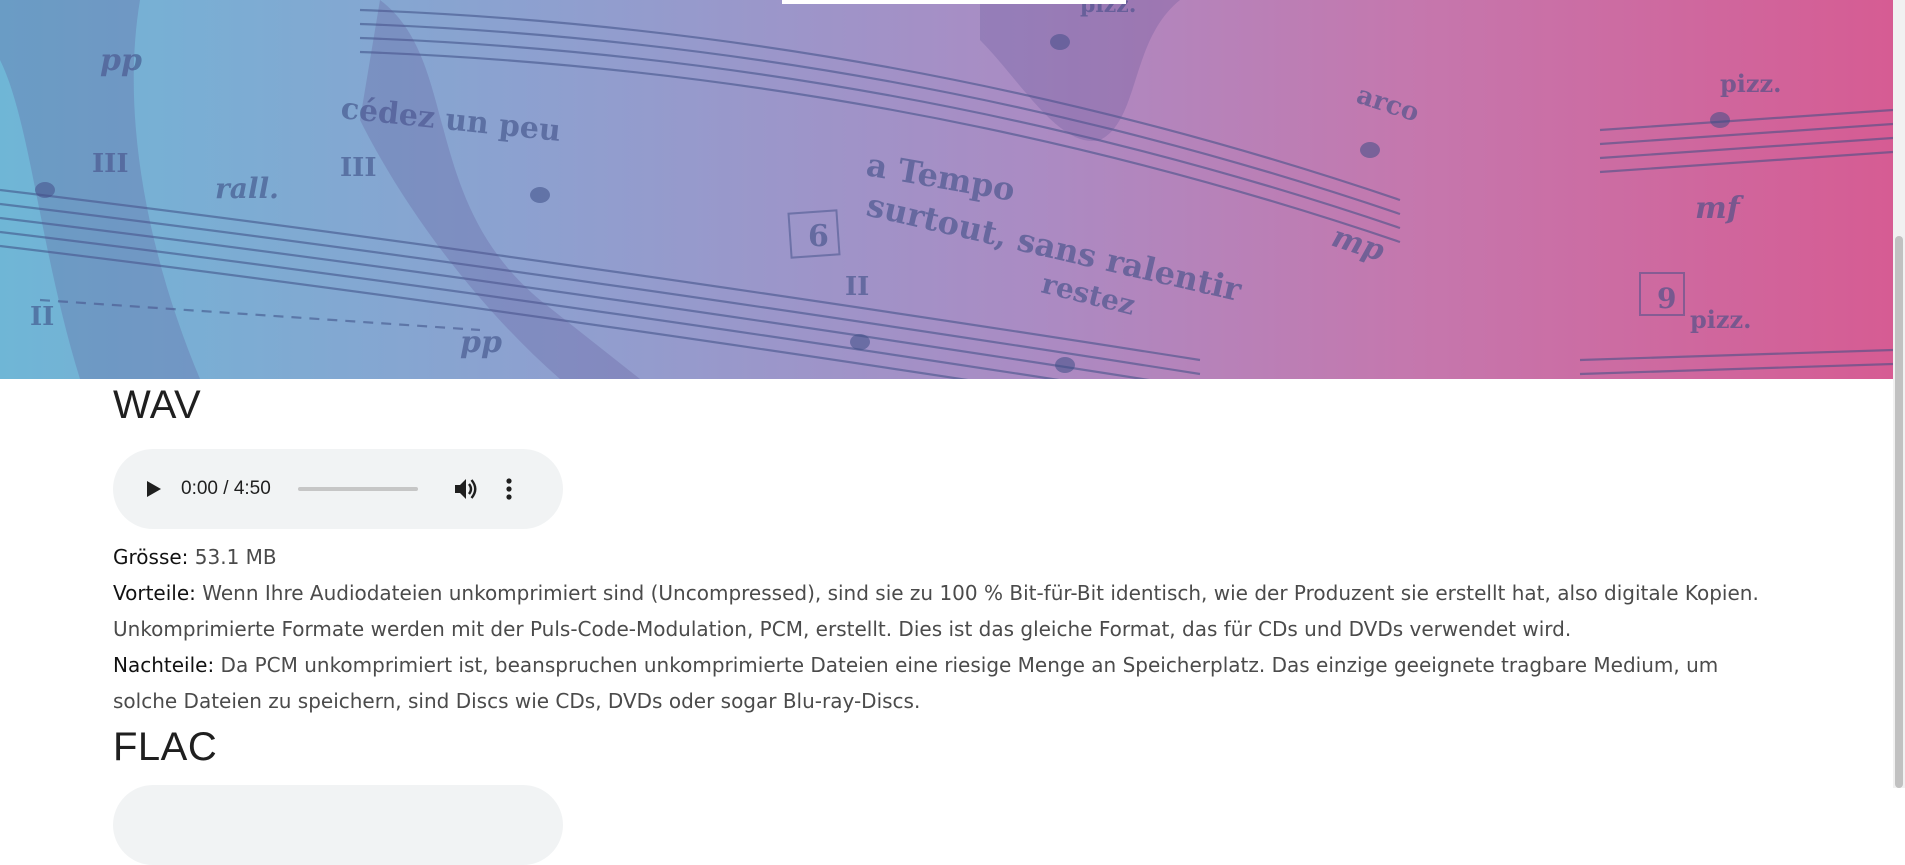  I want to click on hero-top-bar, so click(954, 2).